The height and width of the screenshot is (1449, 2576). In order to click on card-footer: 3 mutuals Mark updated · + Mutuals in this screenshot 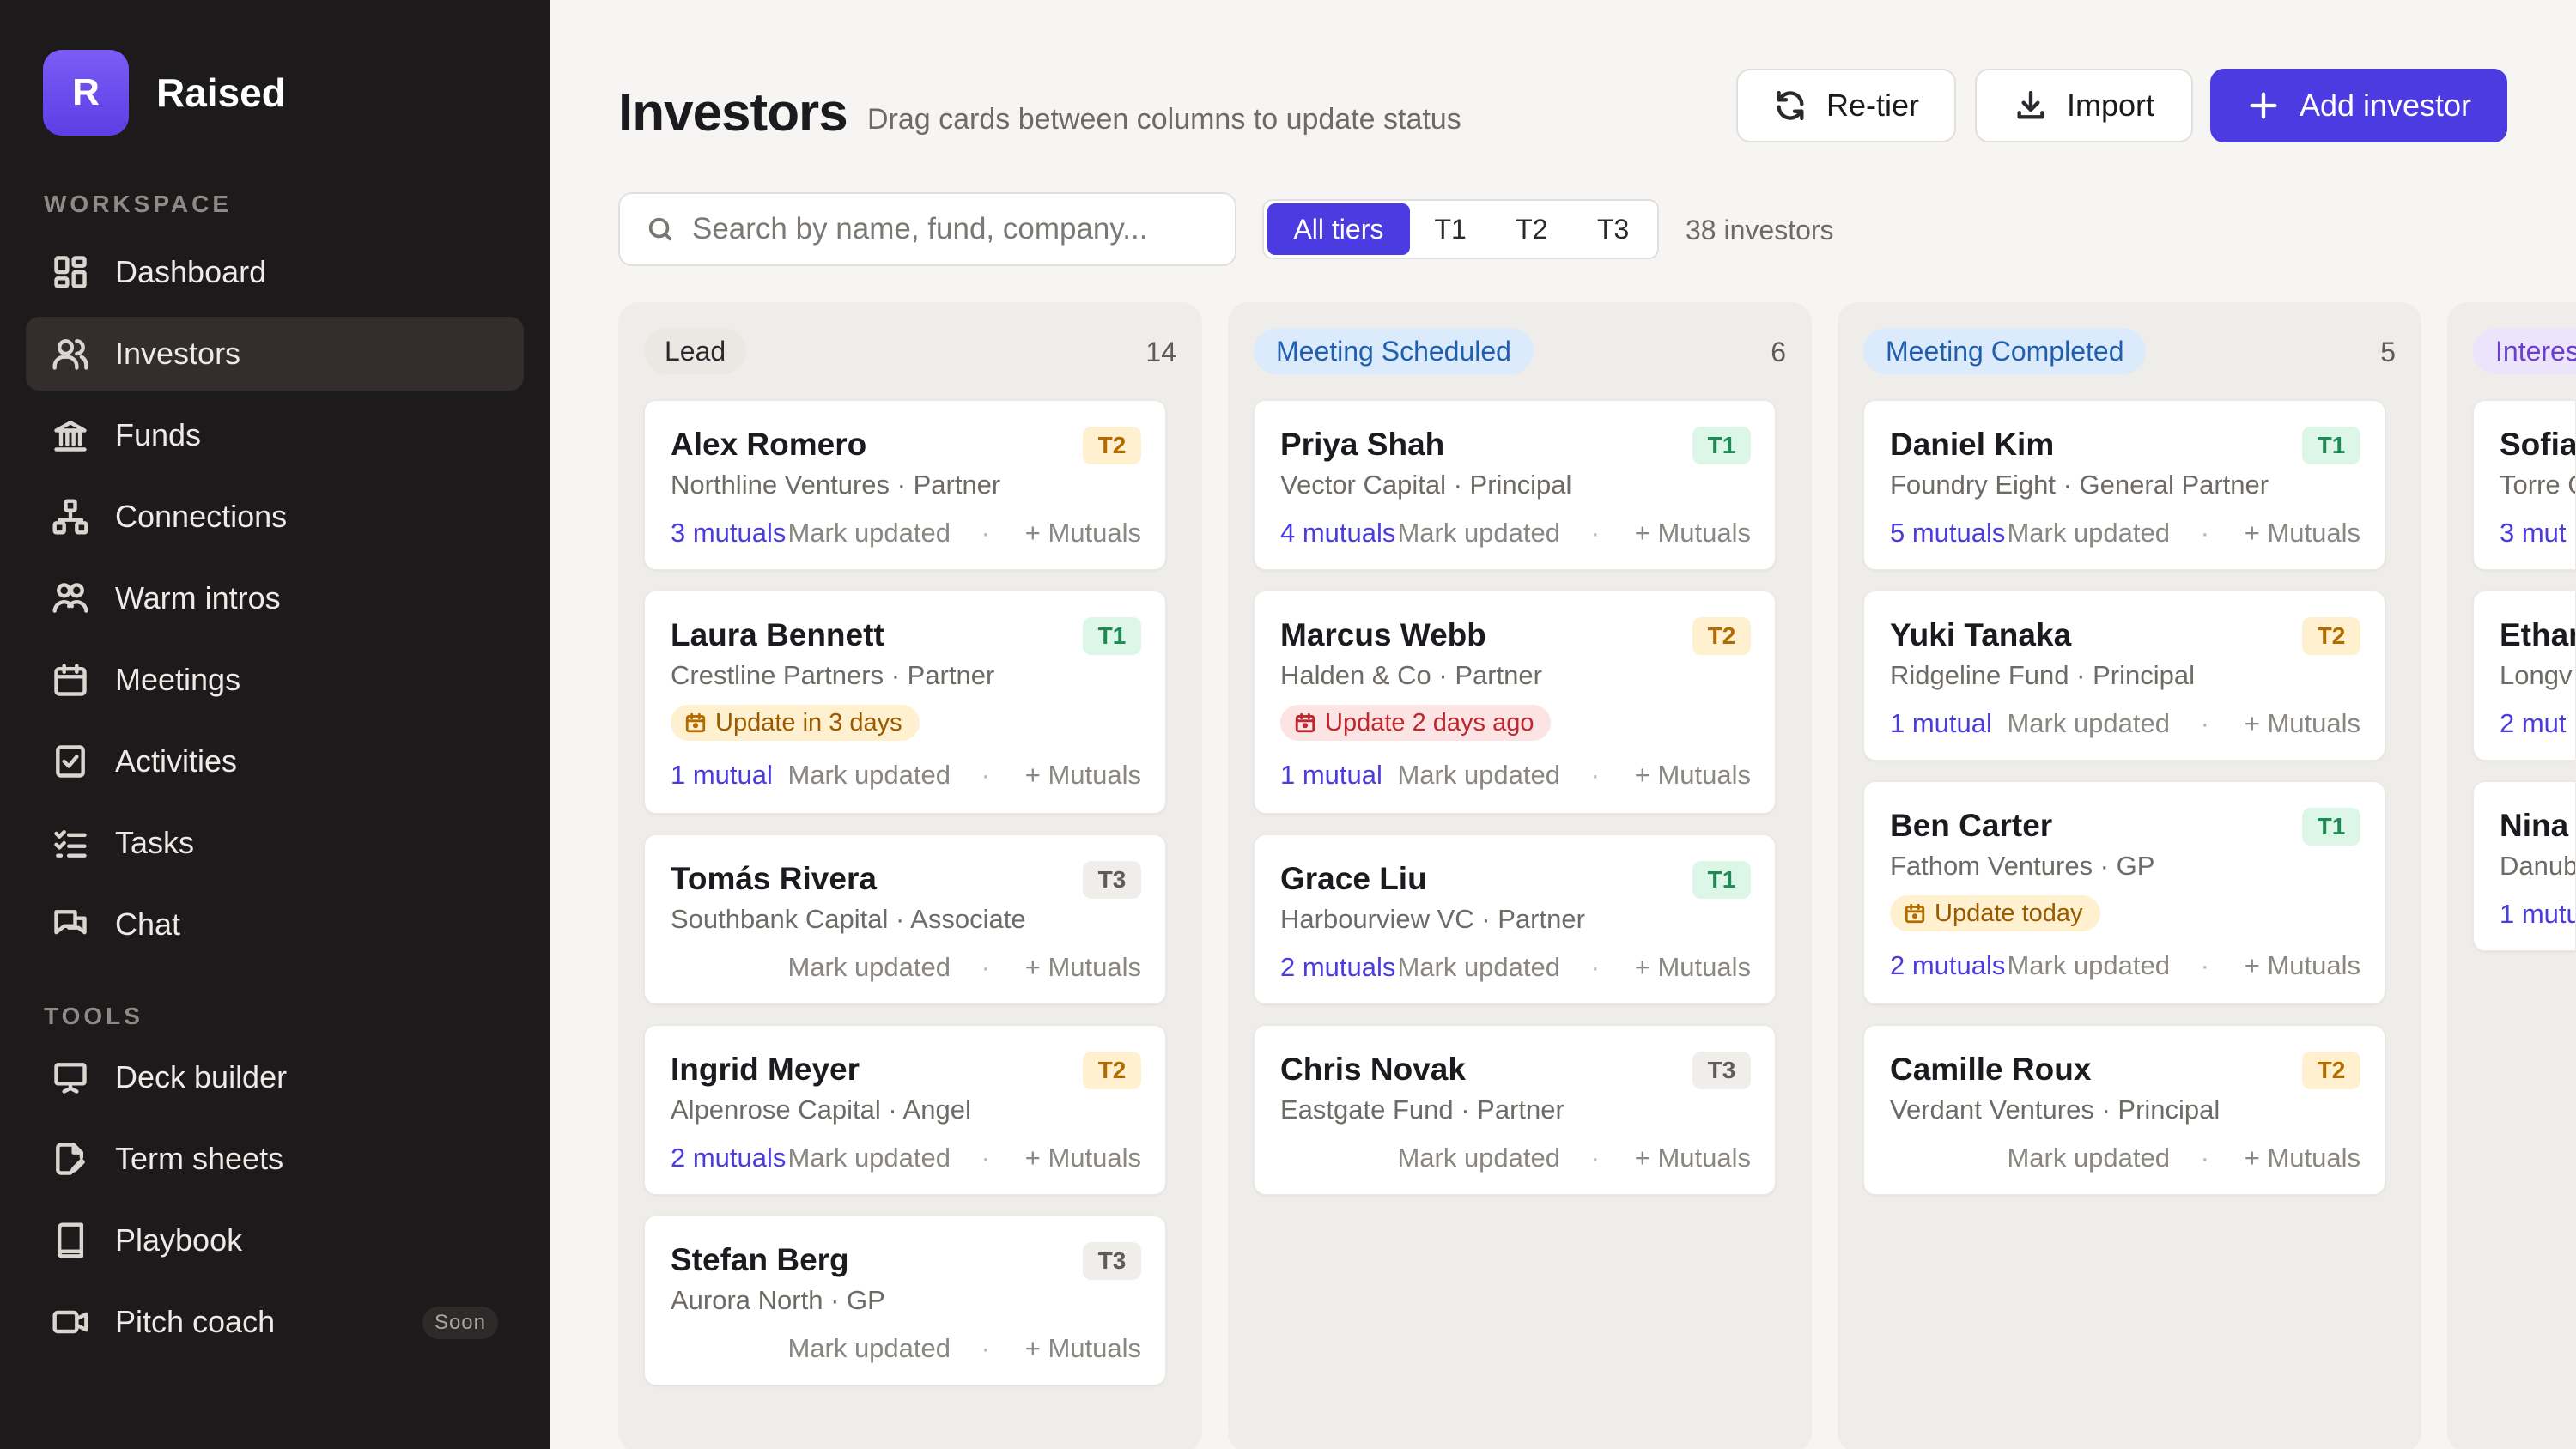, I will do `click(906, 535)`.